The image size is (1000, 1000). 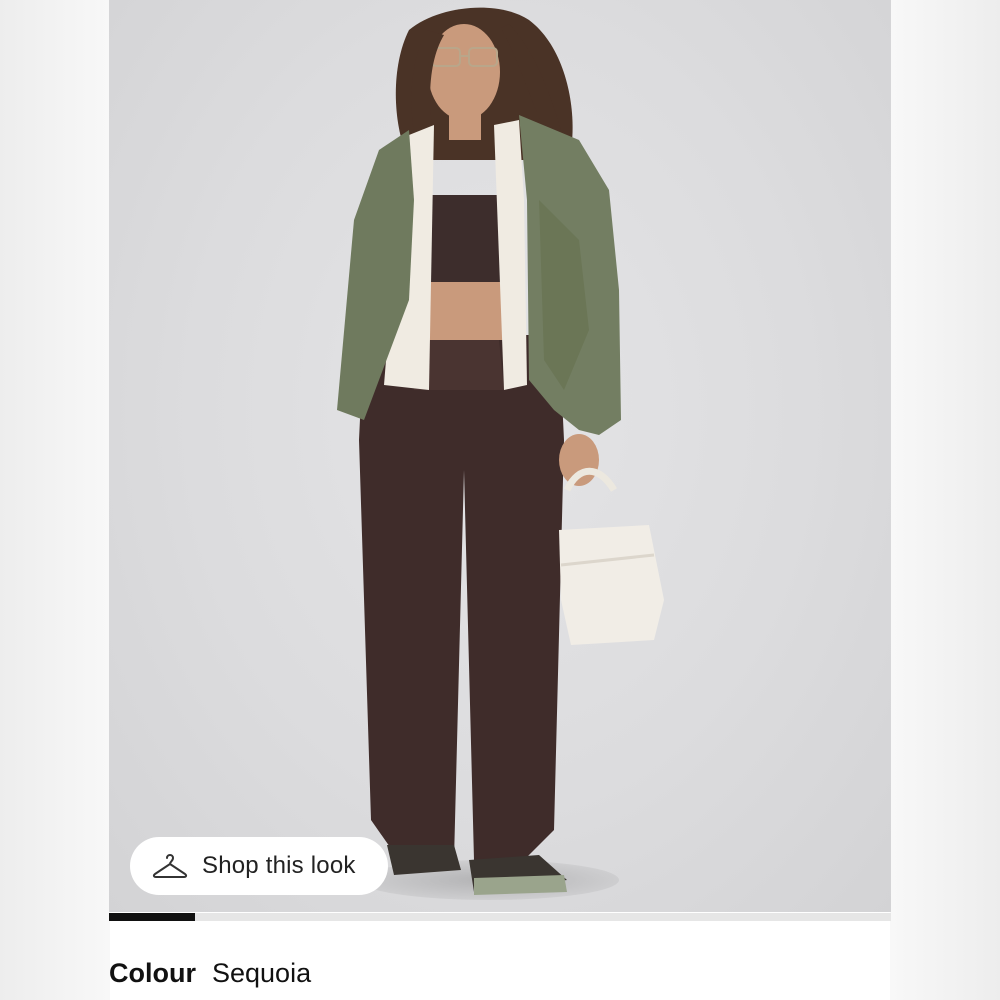 I want to click on right-gutter, so click(x=945, y=500).